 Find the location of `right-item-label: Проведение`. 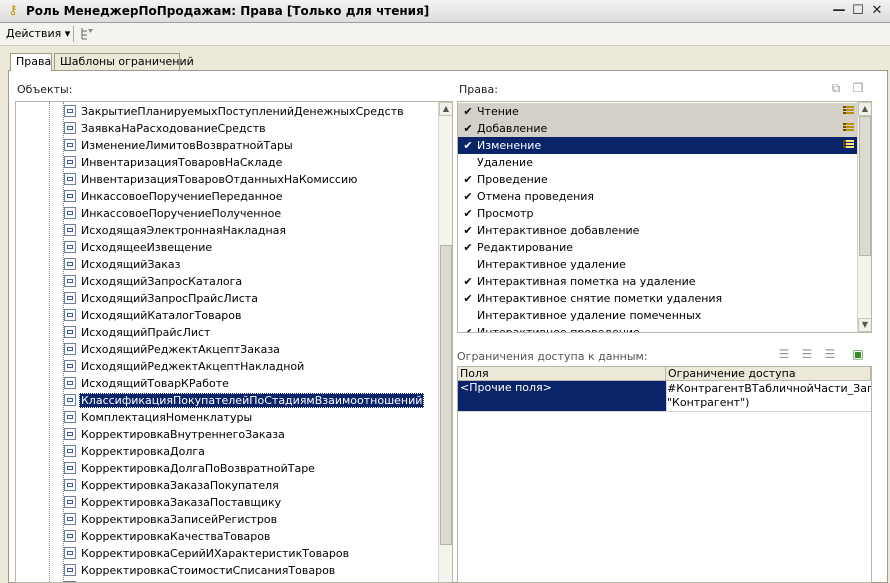

right-item-label: Проведение is located at coordinates (512, 179).